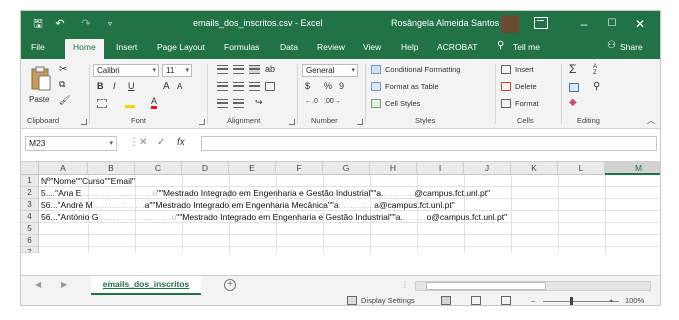 This screenshot has height=320, width=679. What do you see at coordinates (486, 286) in the screenshot?
I see `scroll-thumb` at bounding box center [486, 286].